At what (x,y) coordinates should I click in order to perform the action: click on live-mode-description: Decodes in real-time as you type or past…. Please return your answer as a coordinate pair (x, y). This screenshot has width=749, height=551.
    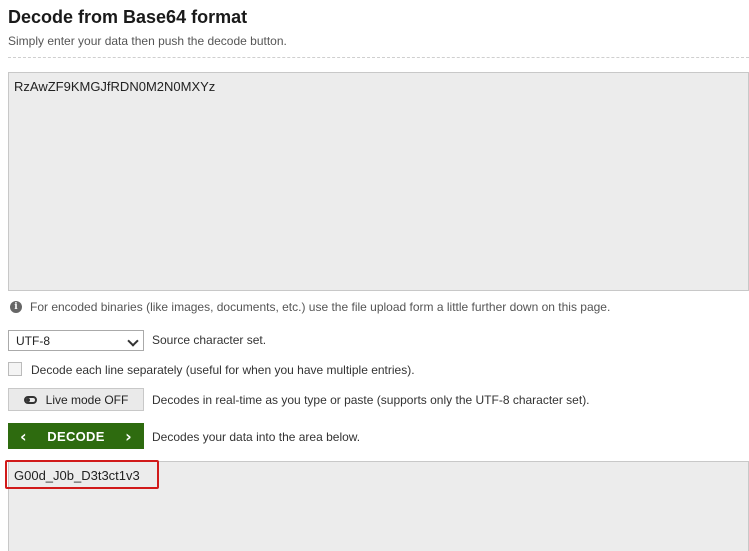
    Looking at the image, I should click on (371, 400).